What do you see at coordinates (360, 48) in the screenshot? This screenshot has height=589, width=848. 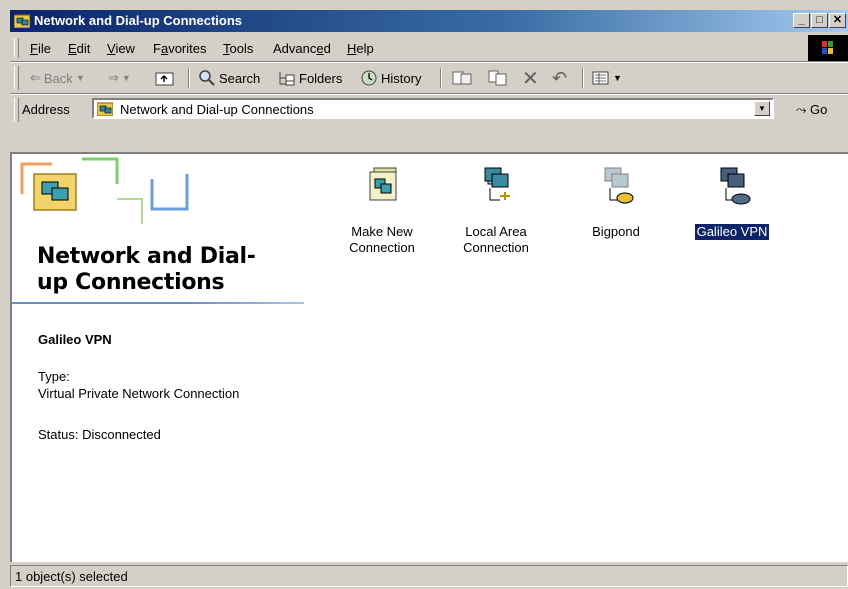 I see `menu-help: Help` at bounding box center [360, 48].